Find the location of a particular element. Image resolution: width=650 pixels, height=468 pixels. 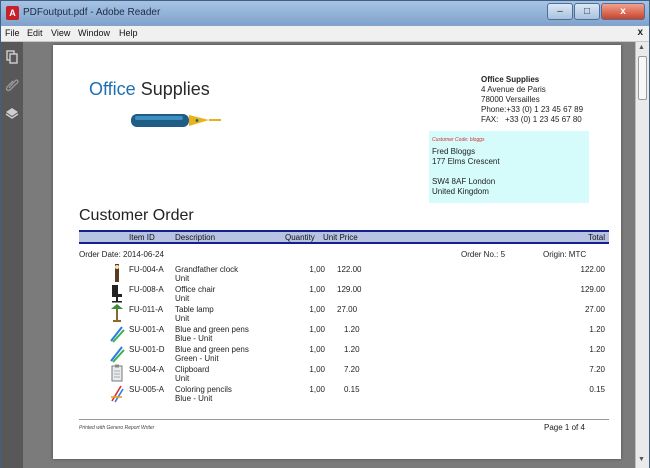

item-total: 122.00 is located at coordinates (592, 269).